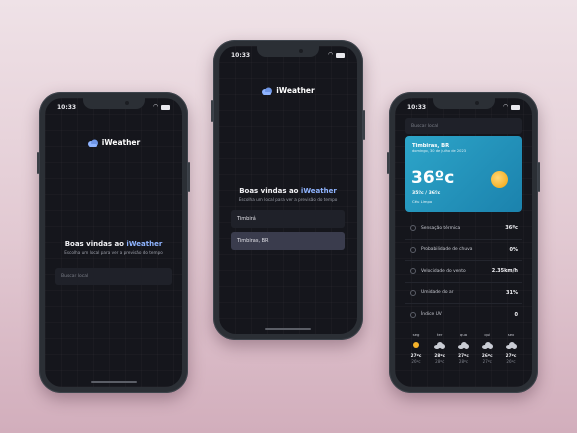 The image size is (577, 433). I want to click on detail-label: Velocidade do vento, so click(443, 271).